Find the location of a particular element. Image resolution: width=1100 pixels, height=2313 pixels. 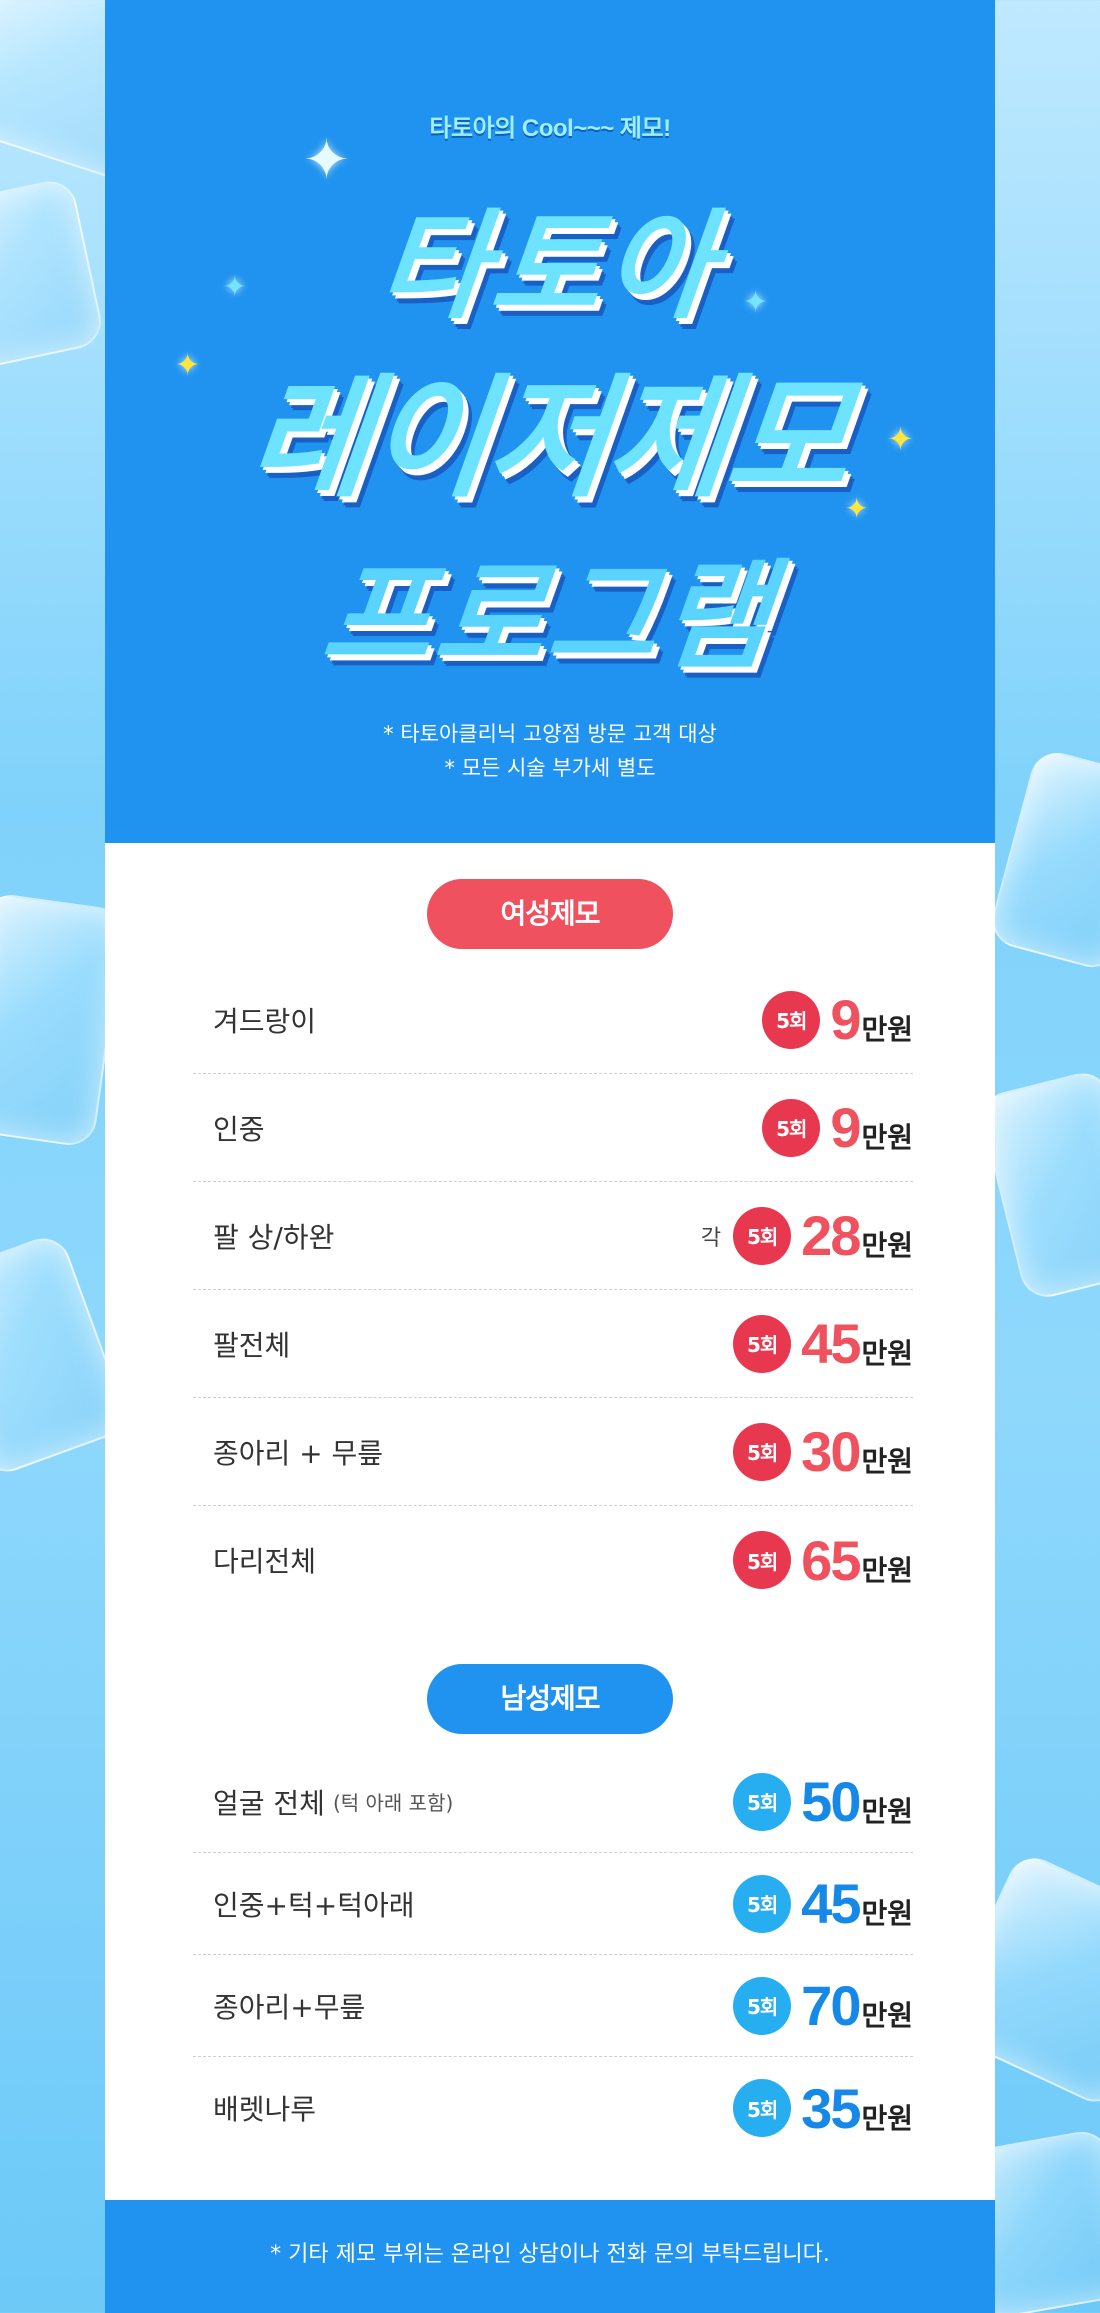

item-name-text: 팔전체 is located at coordinates (252, 1345).